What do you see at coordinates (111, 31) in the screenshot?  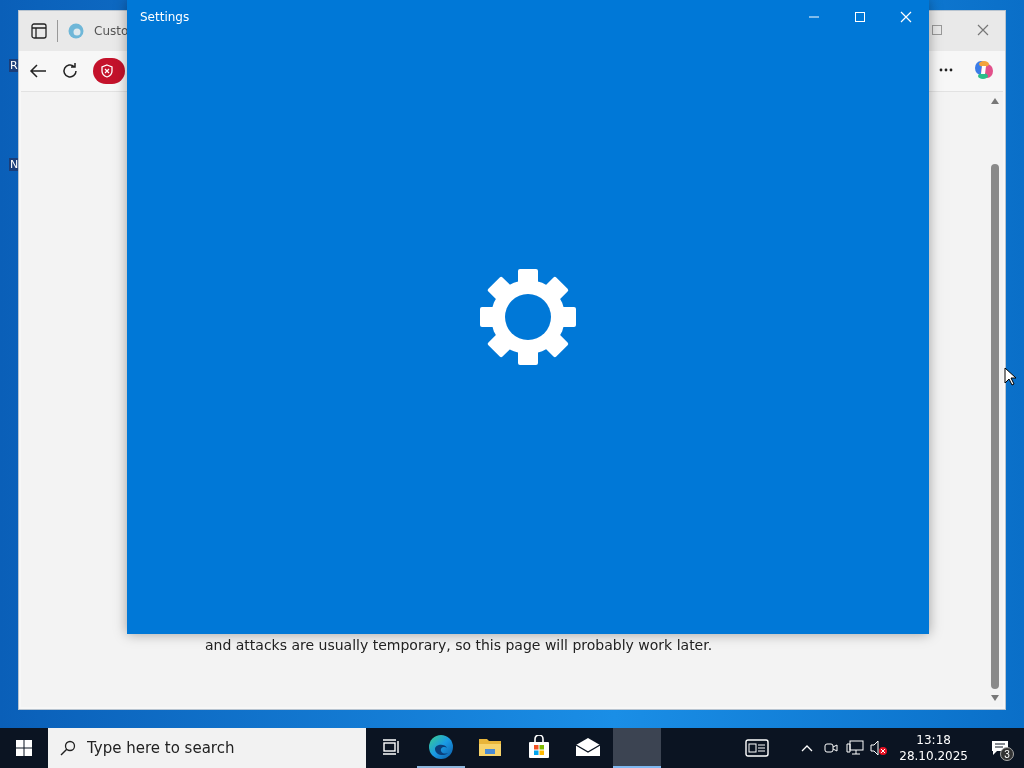 I see `tab-title: Custo` at bounding box center [111, 31].